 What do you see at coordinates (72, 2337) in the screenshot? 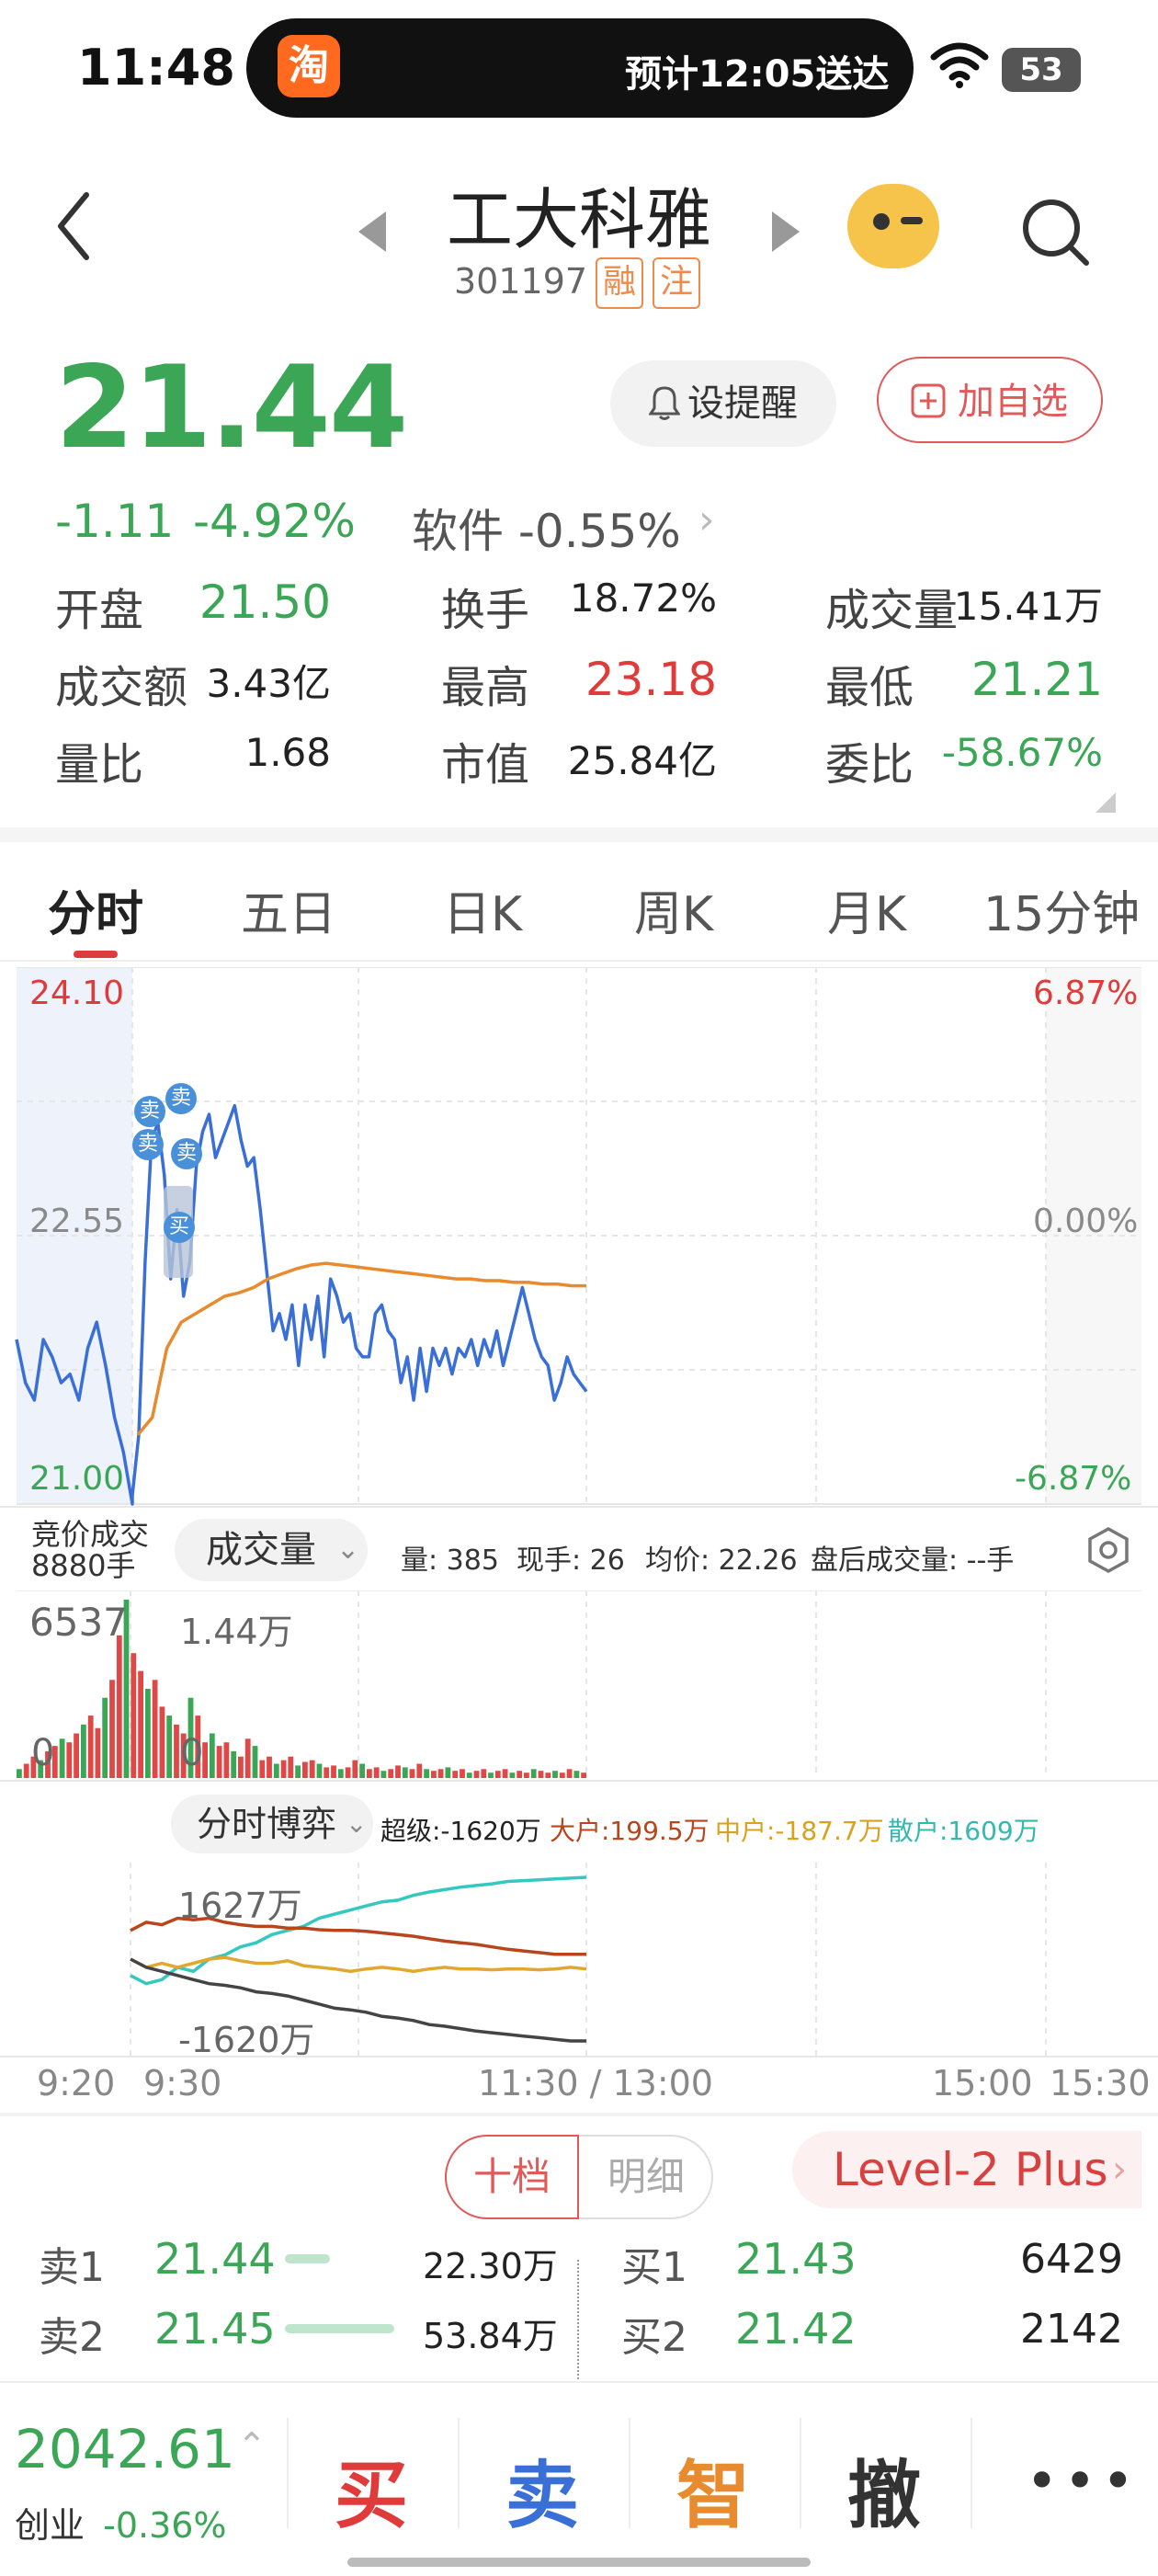
I see `sell-2-label: 卖2` at bounding box center [72, 2337].